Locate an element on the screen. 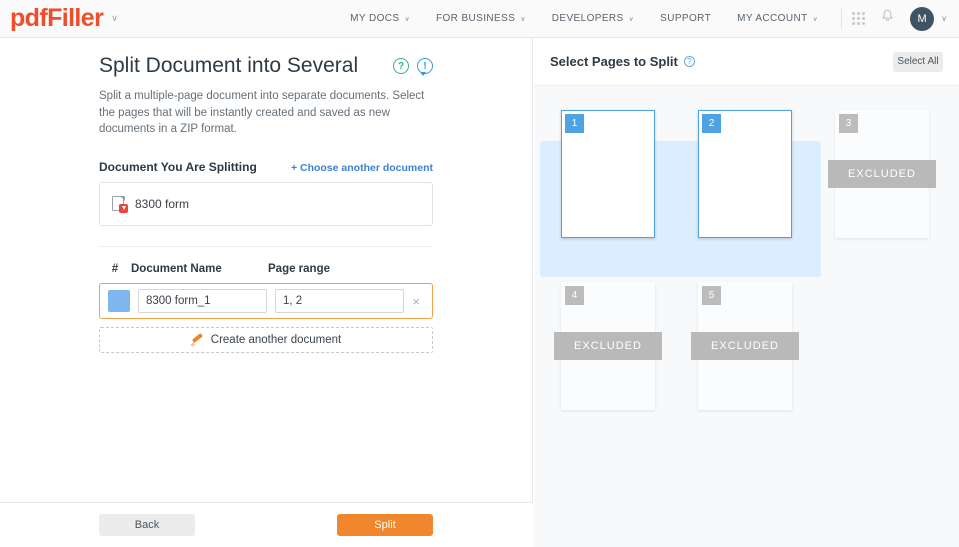  choose-another-document-link: + Choose another document is located at coordinates (362, 168).